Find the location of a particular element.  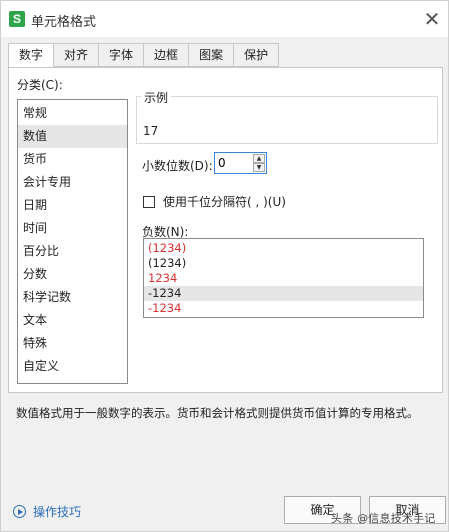

title-bar: S 单元格格式 ✕ is located at coordinates (224, 19).